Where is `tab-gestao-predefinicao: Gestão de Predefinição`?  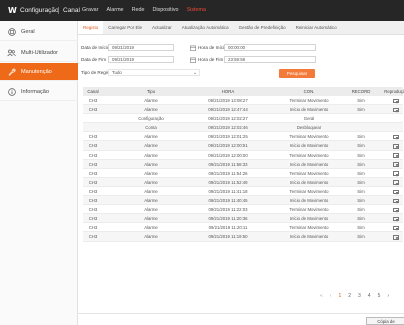 tab-gestao-predefinicao: Gestão de Predefinição is located at coordinates (262, 27).